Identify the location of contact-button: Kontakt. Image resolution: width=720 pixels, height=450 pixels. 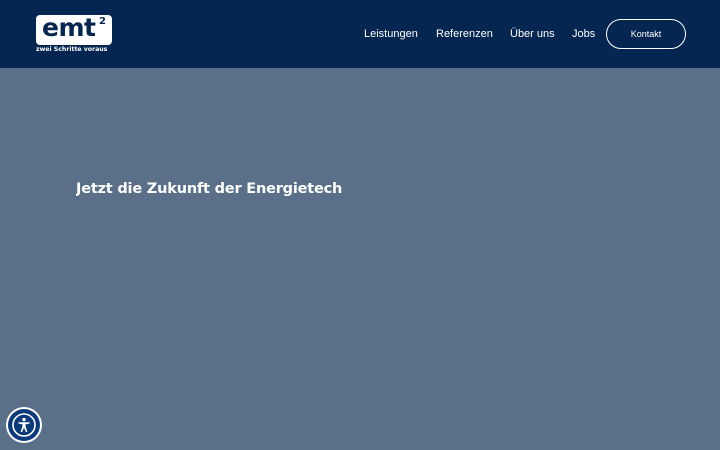
(646, 34).